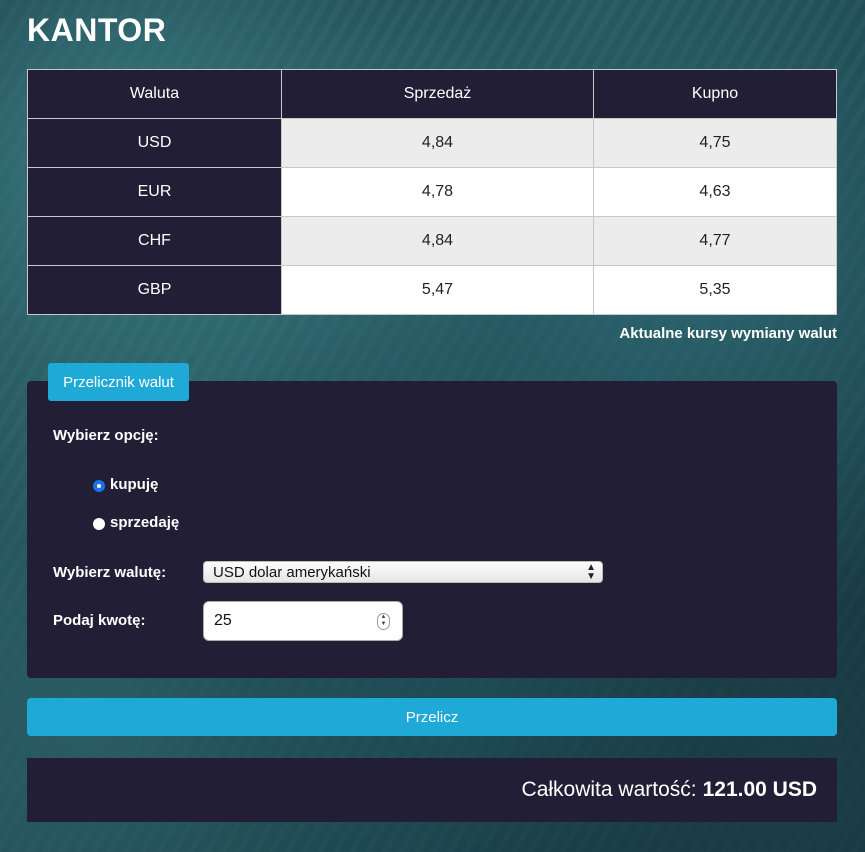  What do you see at coordinates (432, 790) in the screenshot?
I see `result-box: Całkowita wartość: 121.00 USD` at bounding box center [432, 790].